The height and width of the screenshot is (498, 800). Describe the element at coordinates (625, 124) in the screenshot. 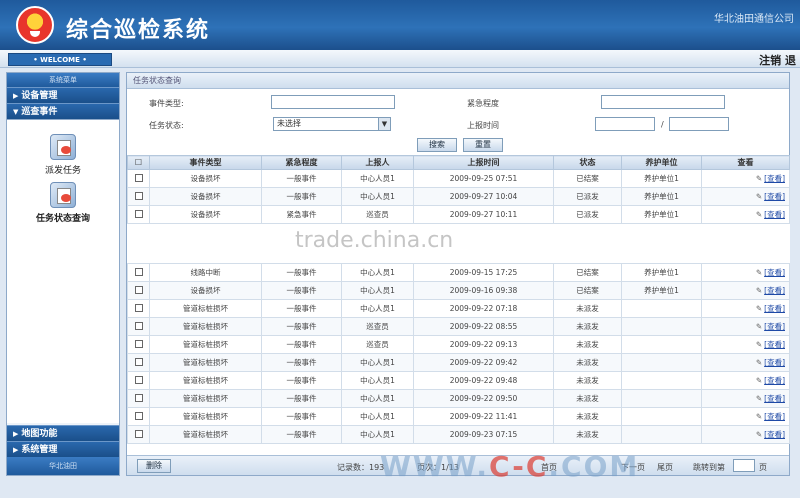

I see `report-time-start-input` at that location.